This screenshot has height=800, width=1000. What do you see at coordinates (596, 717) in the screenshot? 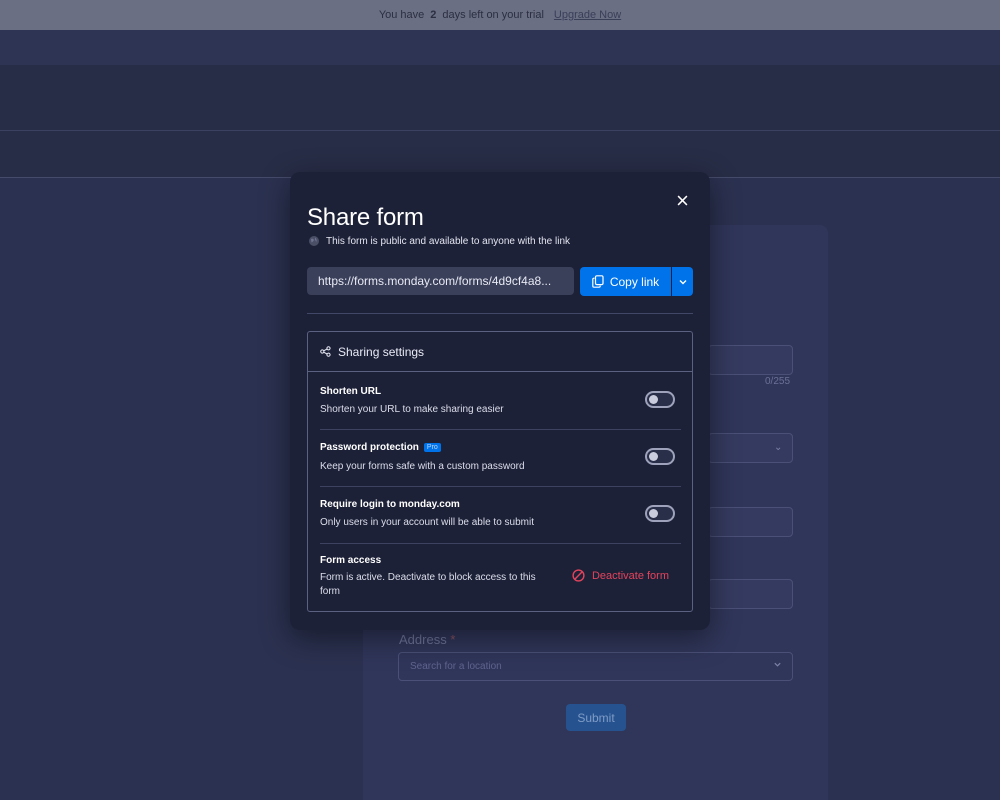
I see `submit-button: Submit` at bounding box center [596, 717].